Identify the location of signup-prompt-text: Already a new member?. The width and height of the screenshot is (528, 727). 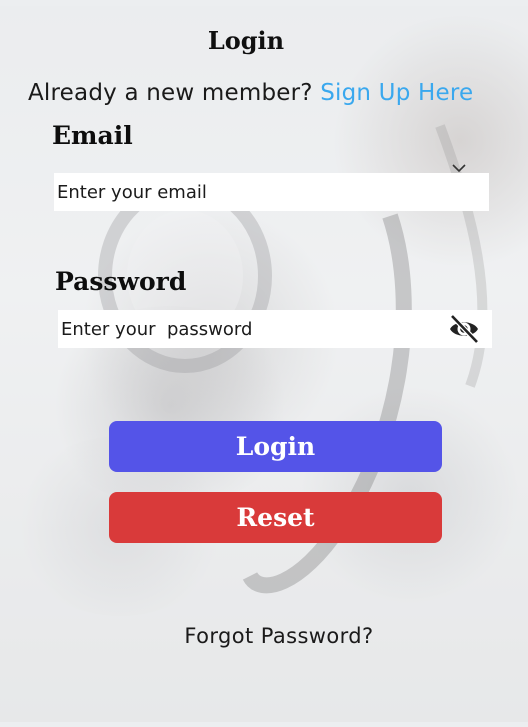
(170, 93).